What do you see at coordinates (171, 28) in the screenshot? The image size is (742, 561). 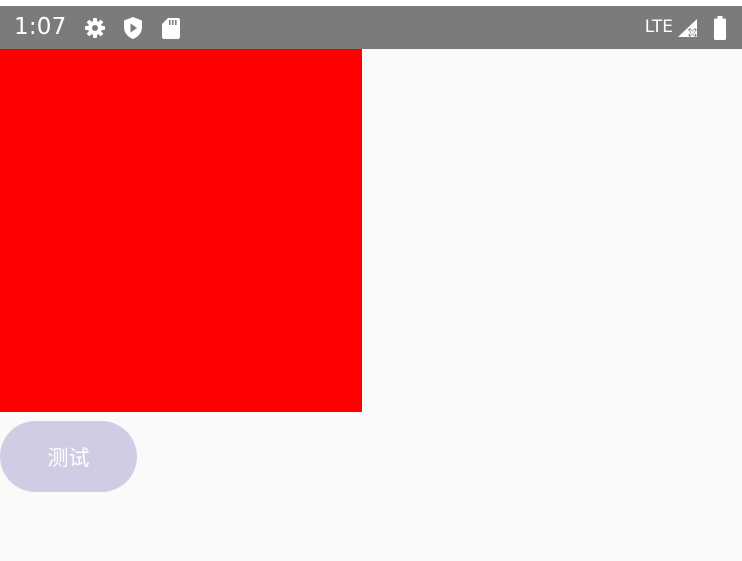 I see `sd-card-icon` at bounding box center [171, 28].